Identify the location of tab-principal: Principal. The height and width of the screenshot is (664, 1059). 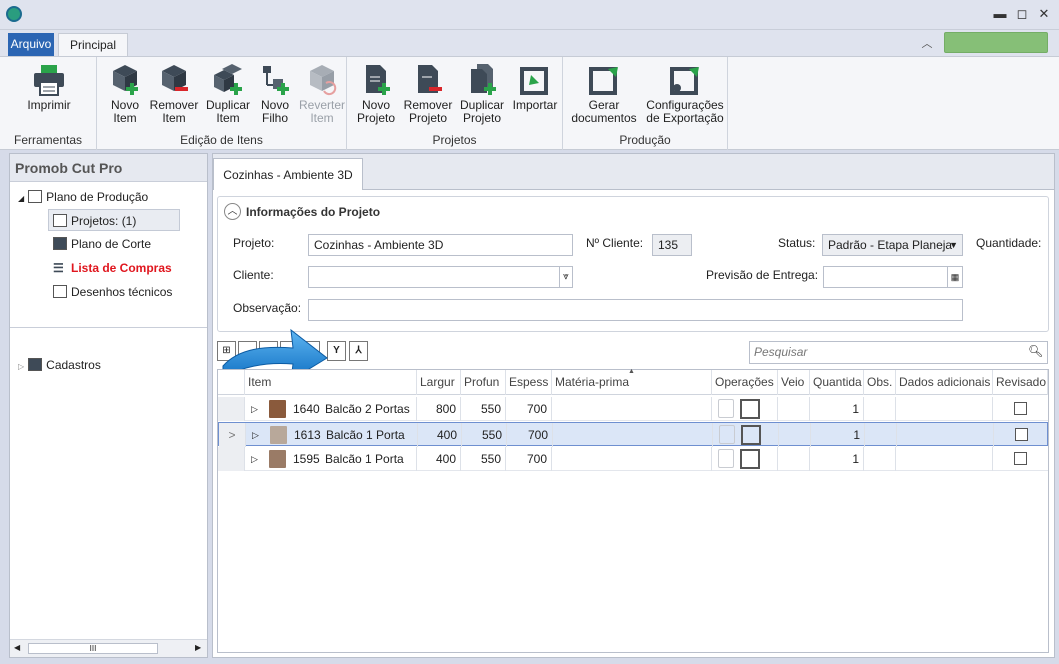
(93, 44).